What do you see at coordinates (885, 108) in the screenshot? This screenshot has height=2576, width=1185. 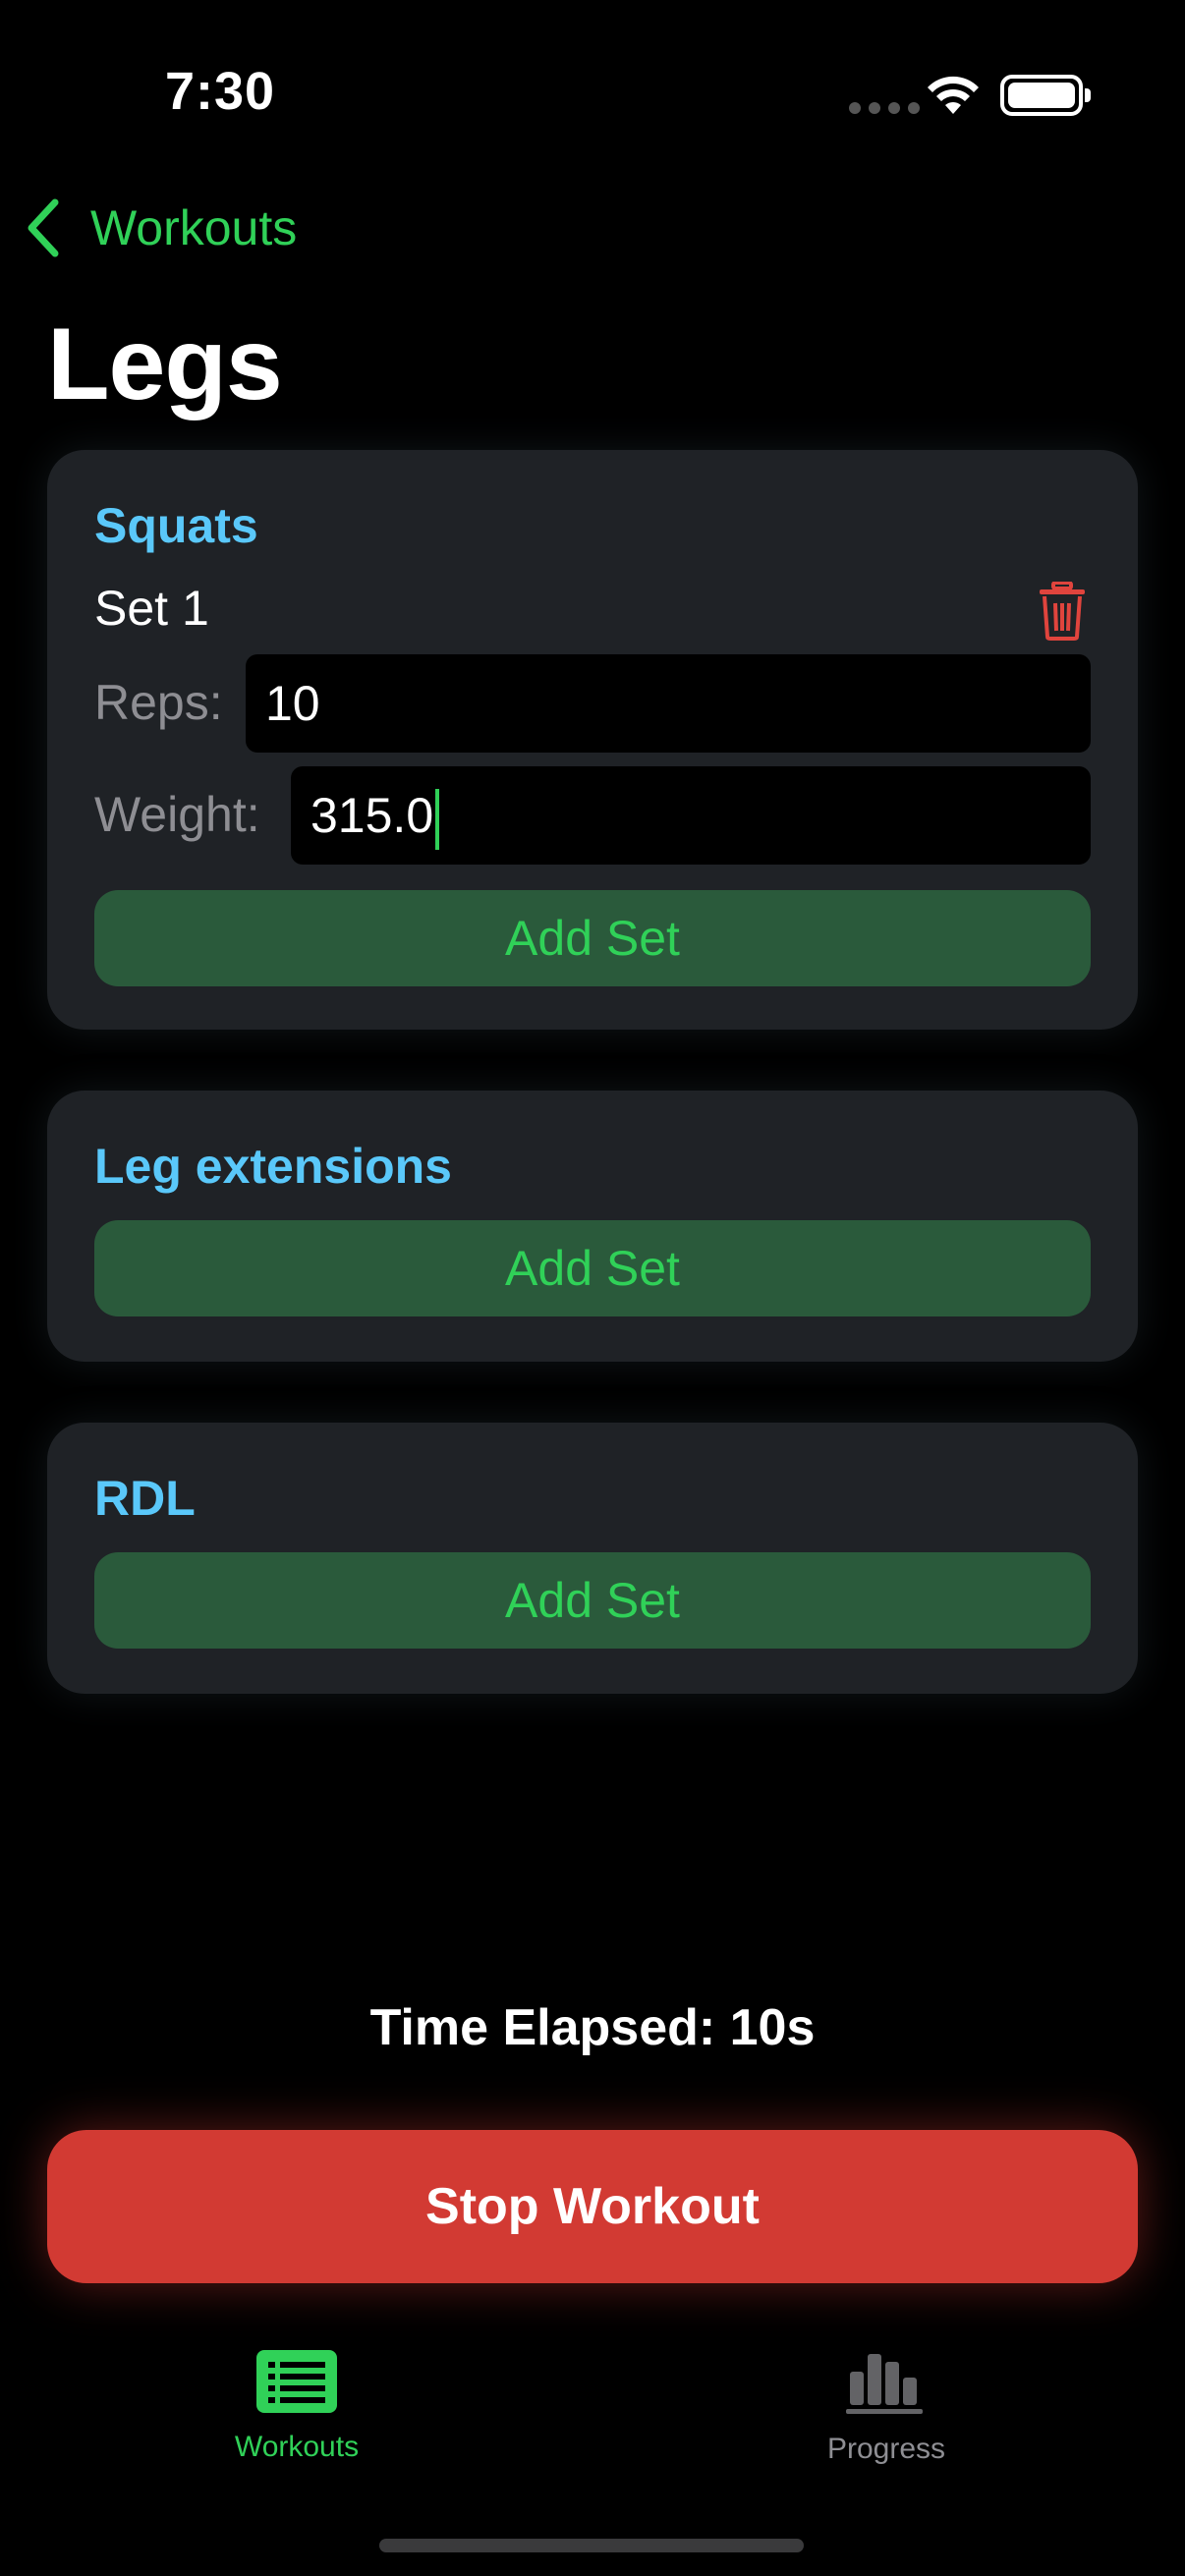 I see `cellular-icon` at bounding box center [885, 108].